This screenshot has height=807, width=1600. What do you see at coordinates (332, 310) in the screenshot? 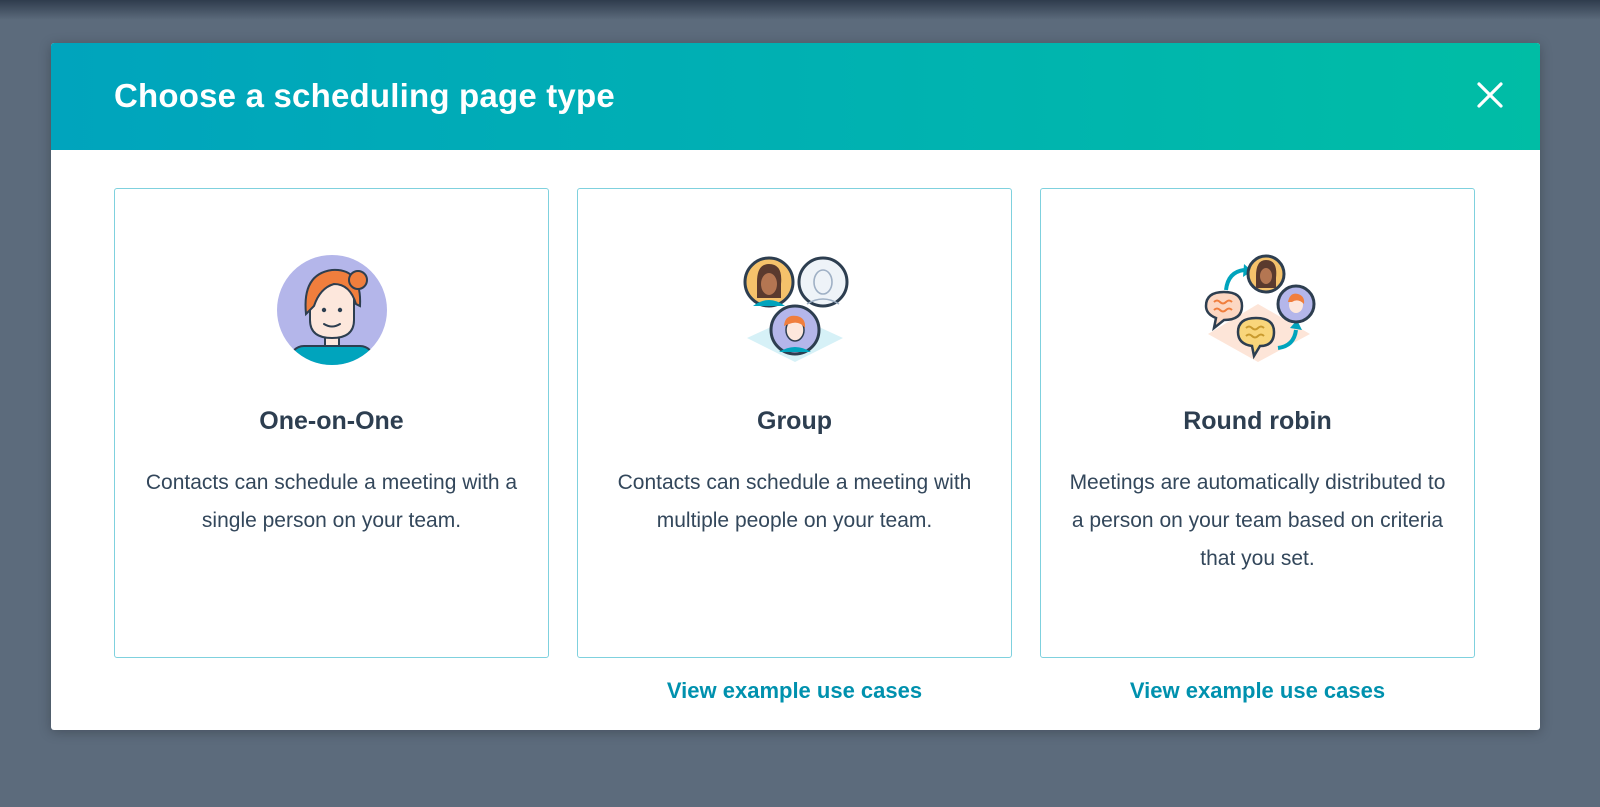
I see `single-person-illustration` at bounding box center [332, 310].